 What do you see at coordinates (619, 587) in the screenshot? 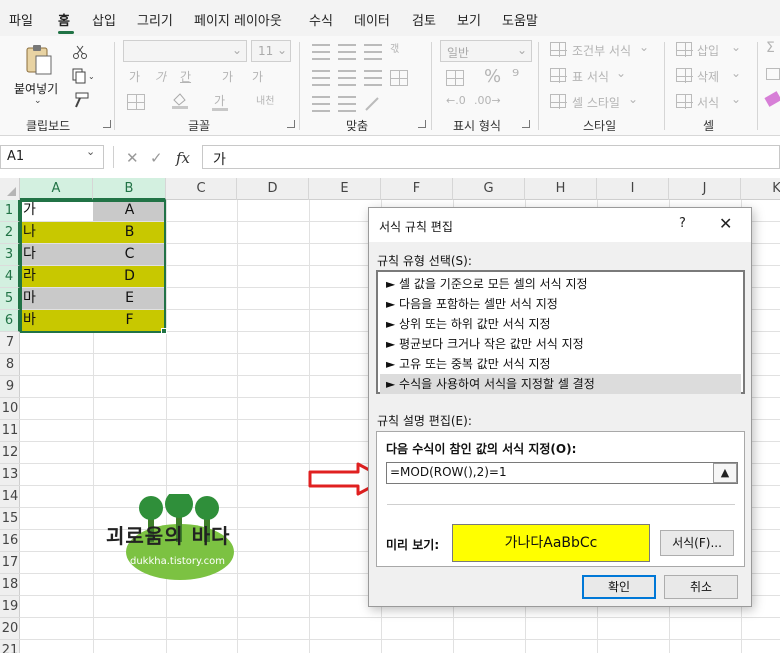
I see `ok-button: 확인` at bounding box center [619, 587].